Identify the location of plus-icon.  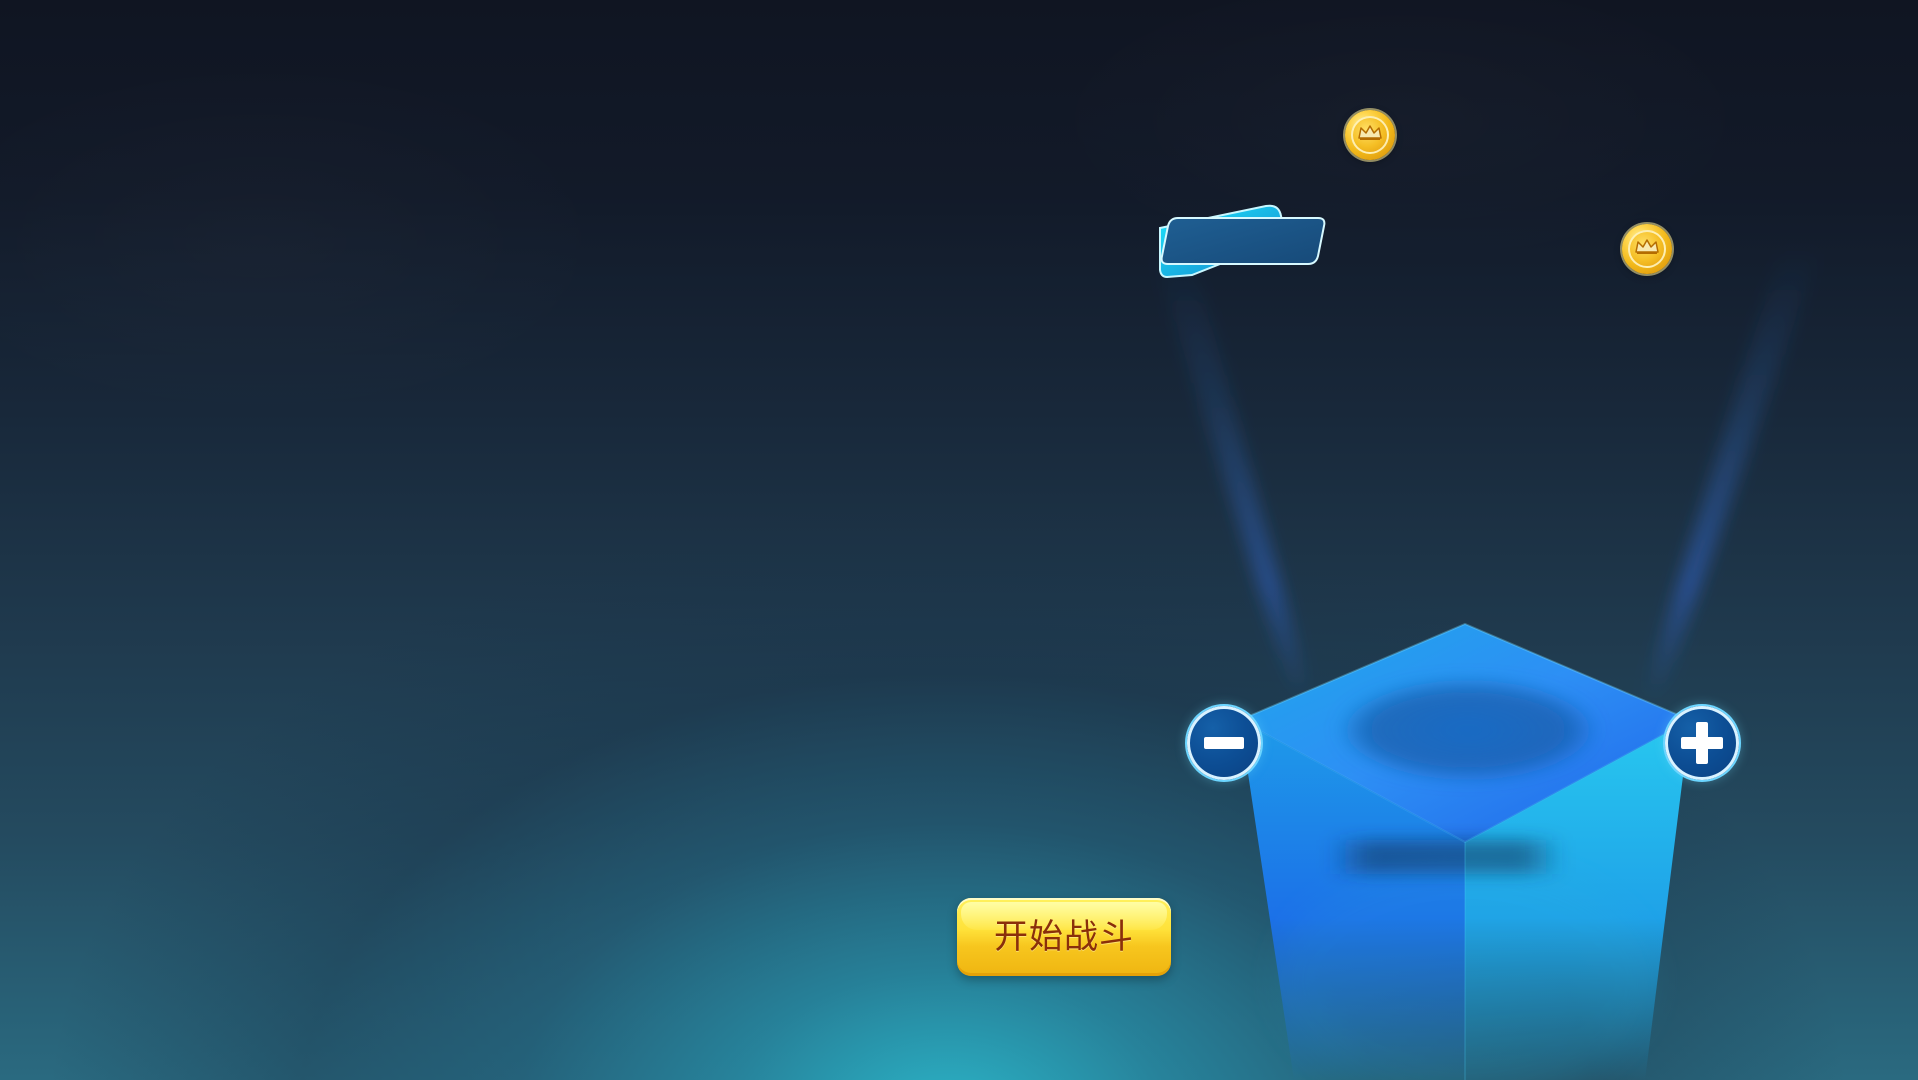
(1702, 743).